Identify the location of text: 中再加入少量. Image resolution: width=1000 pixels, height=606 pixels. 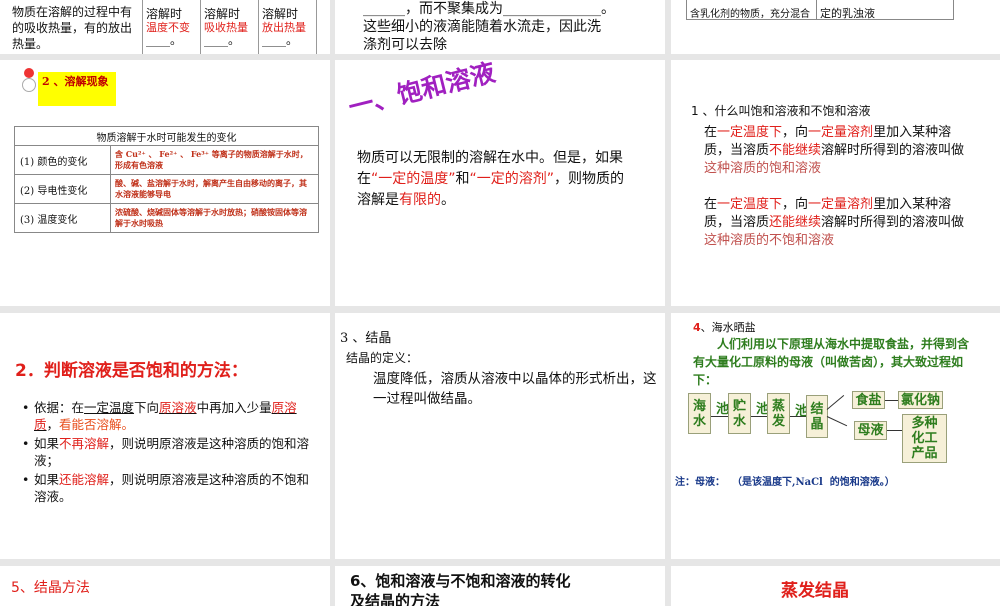
(234, 407).